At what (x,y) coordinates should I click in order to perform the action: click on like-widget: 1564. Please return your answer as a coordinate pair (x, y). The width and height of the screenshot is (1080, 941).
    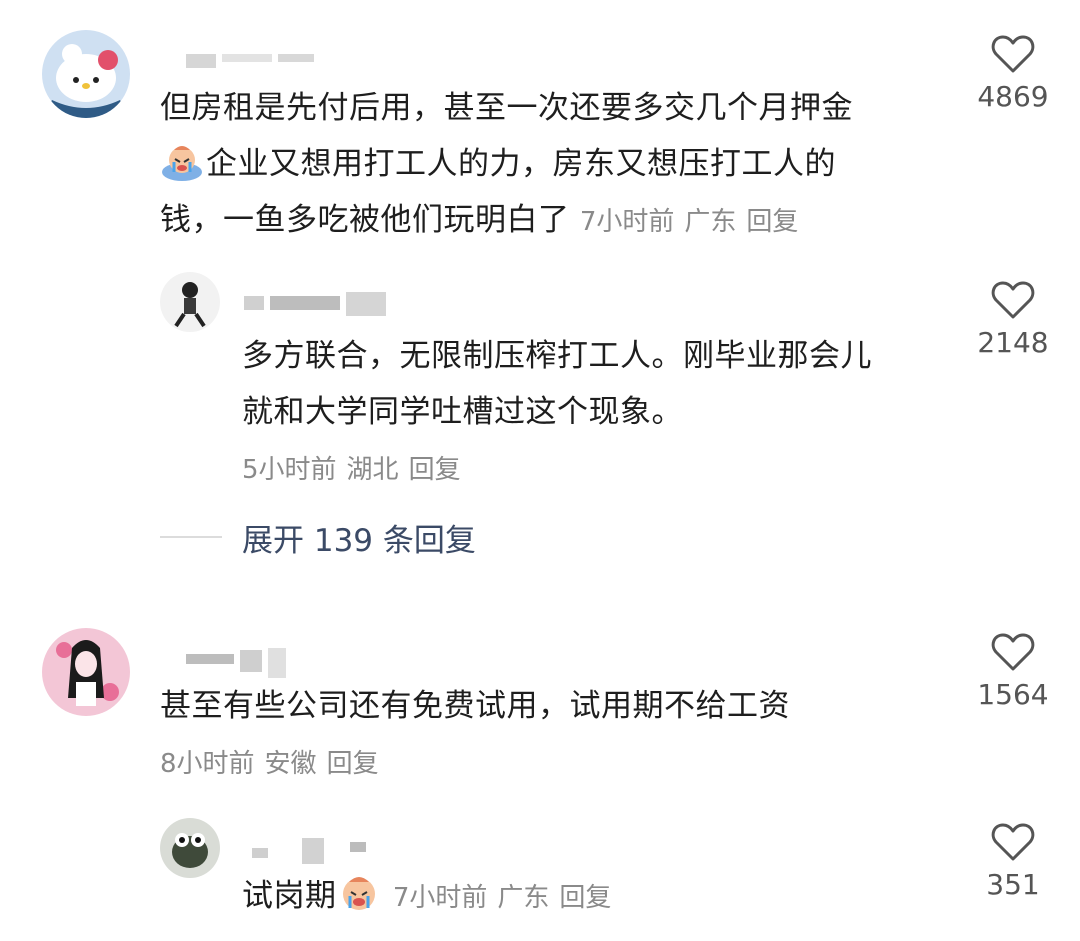
    Looking at the image, I should click on (1013, 671).